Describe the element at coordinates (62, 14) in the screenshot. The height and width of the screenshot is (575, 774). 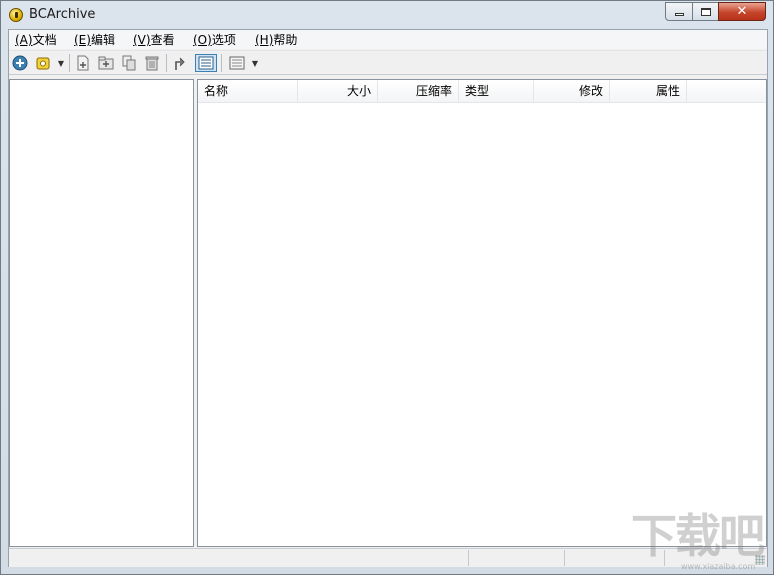
I see `window-title: BCArchive` at that location.